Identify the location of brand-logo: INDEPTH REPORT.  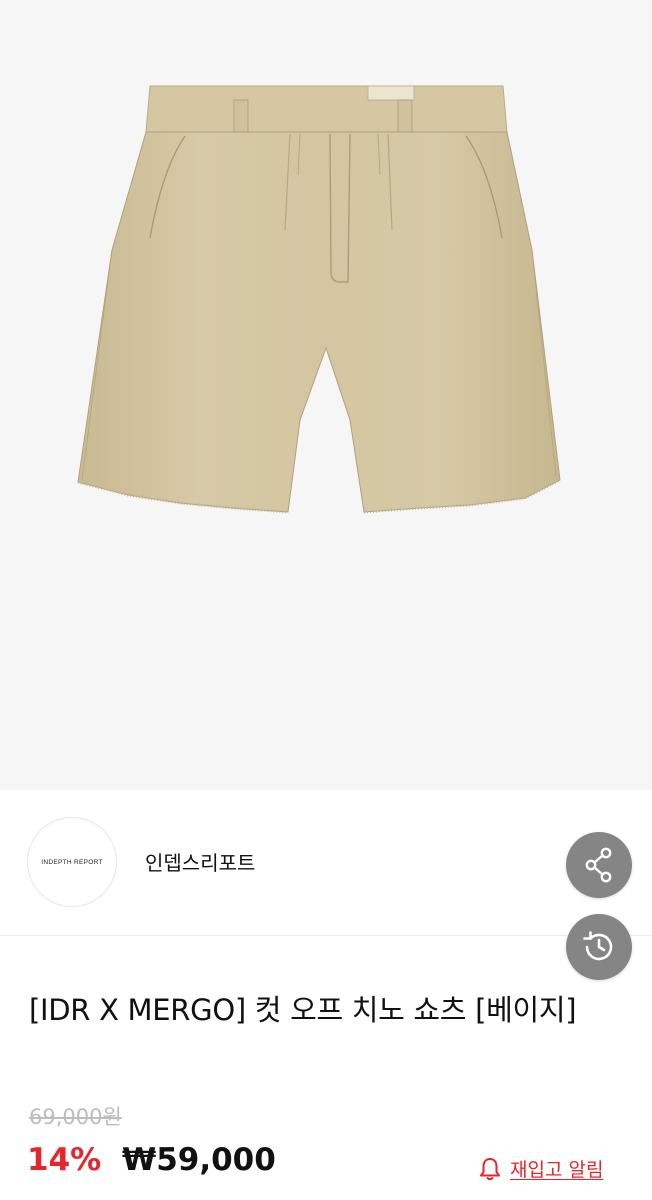
(72, 862).